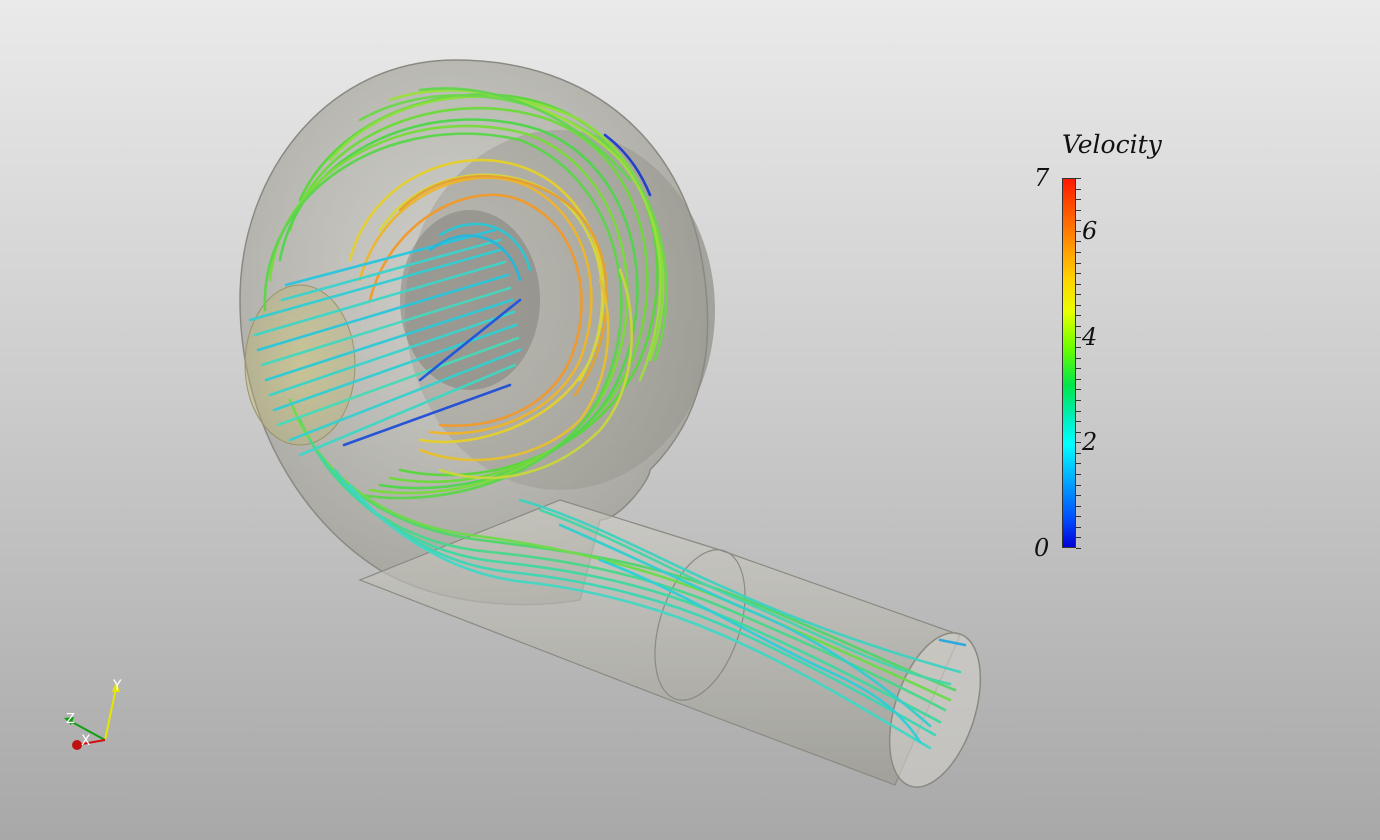 This screenshot has width=1380, height=840. What do you see at coordinates (1042, 548) in the screenshot?
I see `legend-tick-label: 0` at bounding box center [1042, 548].